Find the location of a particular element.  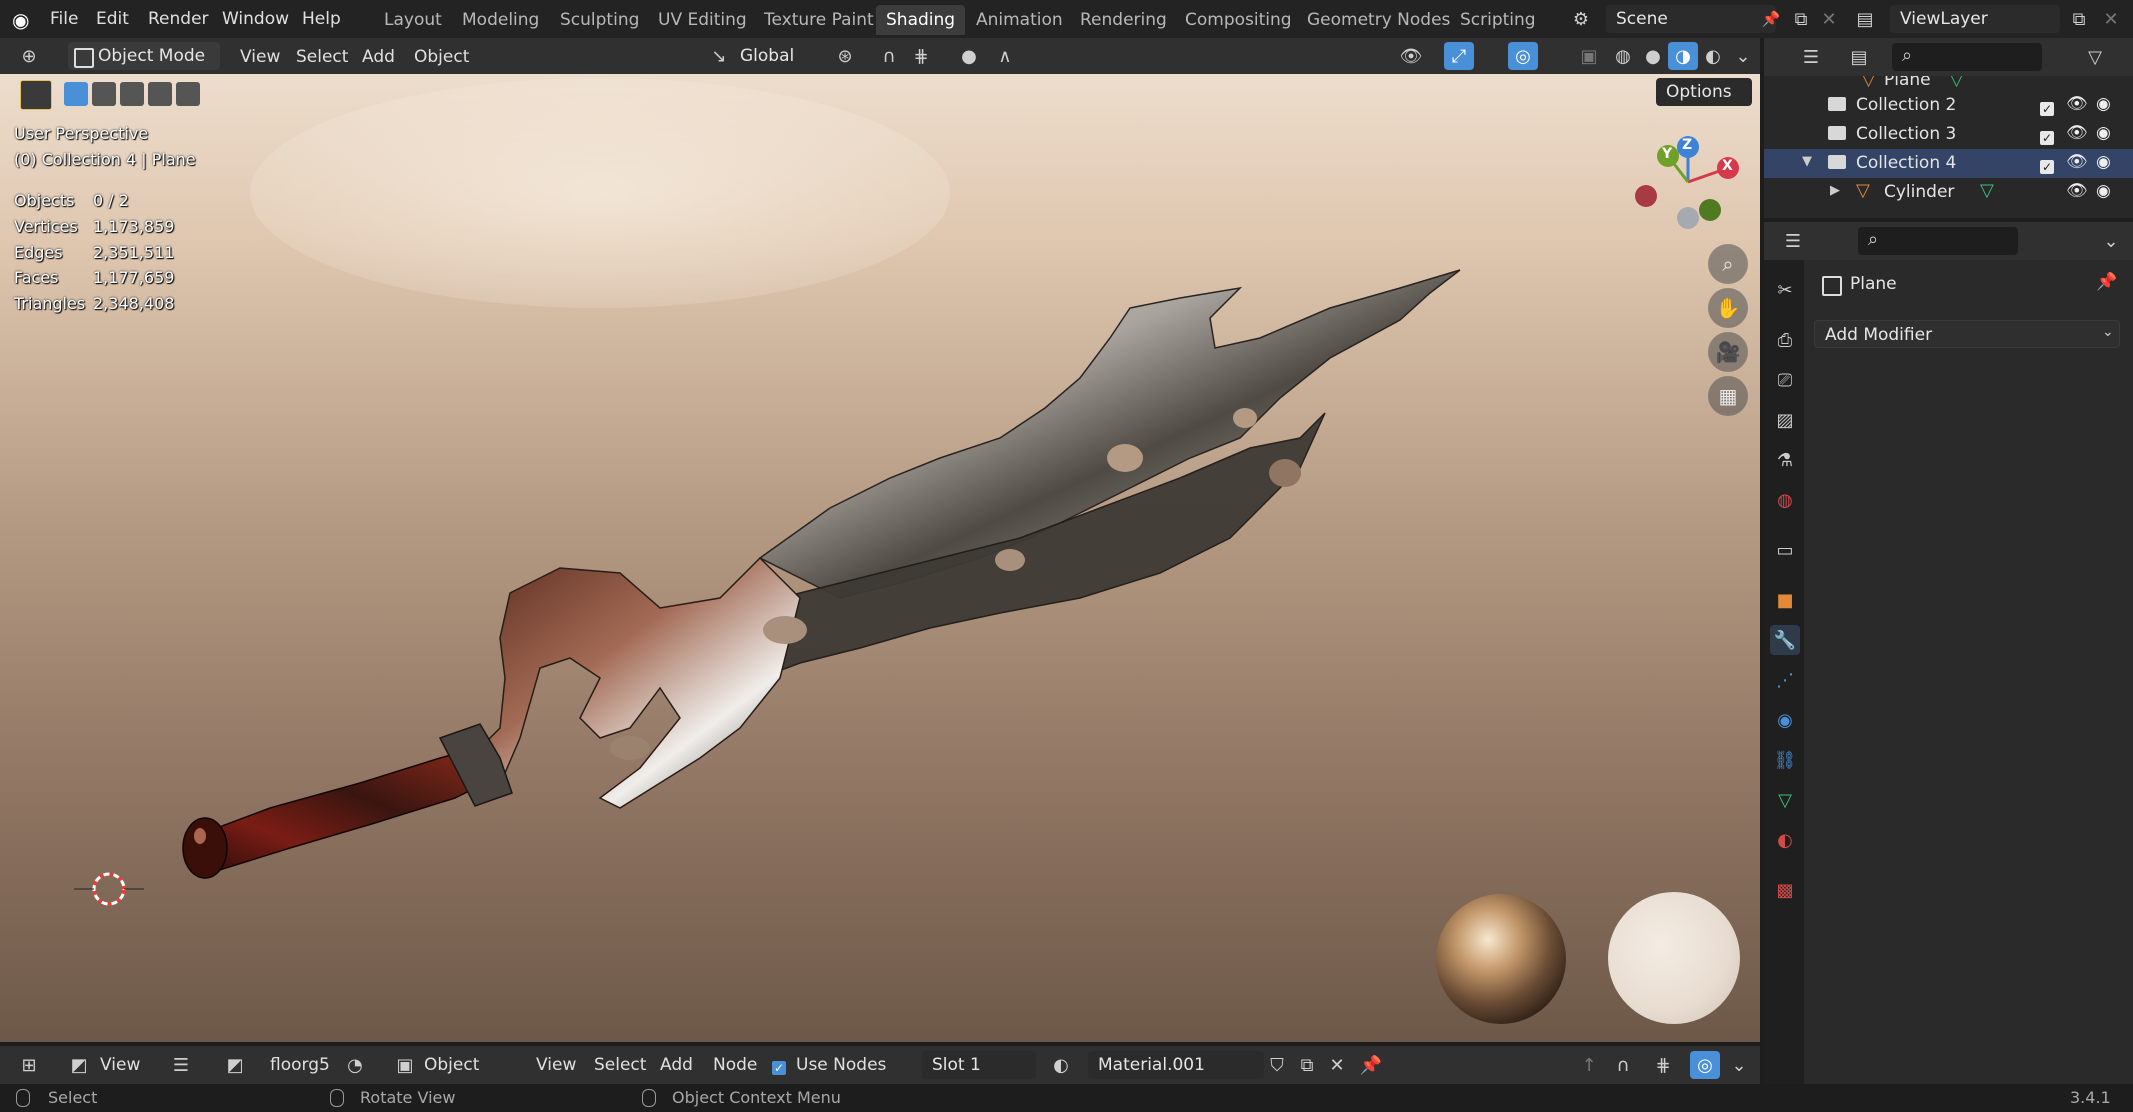

duplicate-material-icon: ⧉ is located at coordinates (1307, 1065).